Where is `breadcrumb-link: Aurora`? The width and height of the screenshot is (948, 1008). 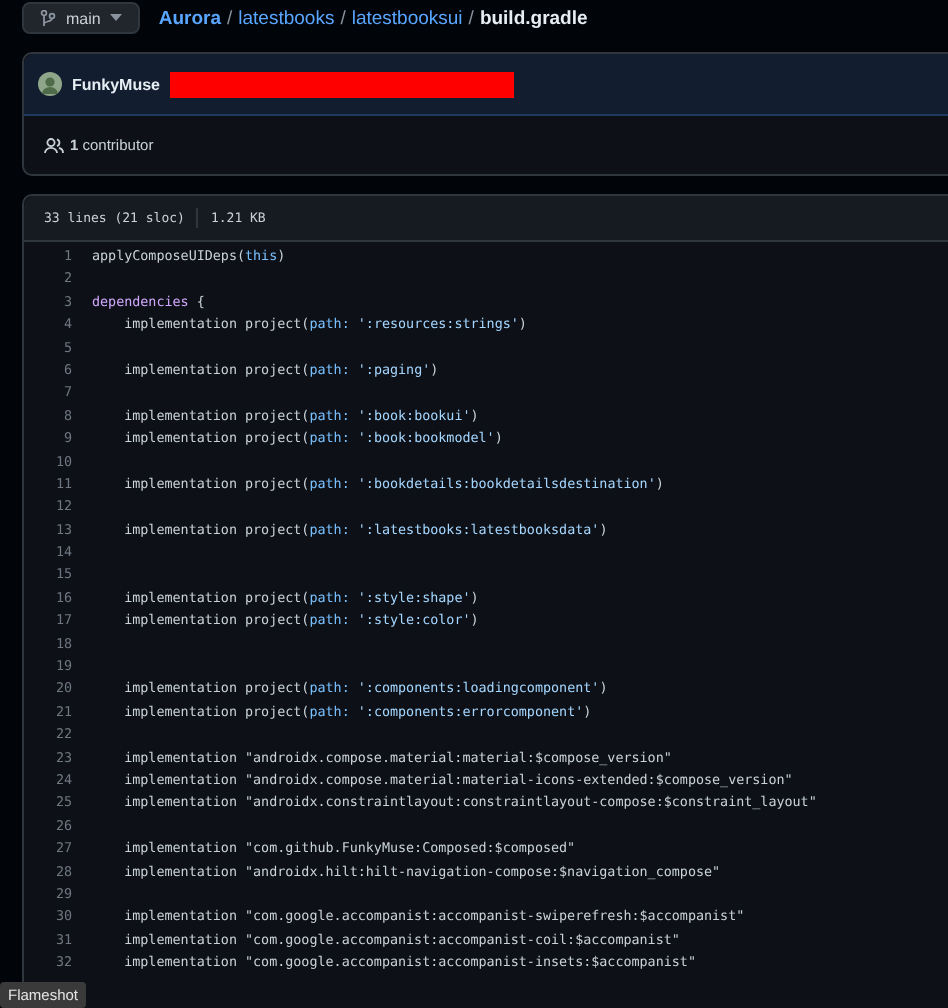 breadcrumb-link: Aurora is located at coordinates (189, 18).